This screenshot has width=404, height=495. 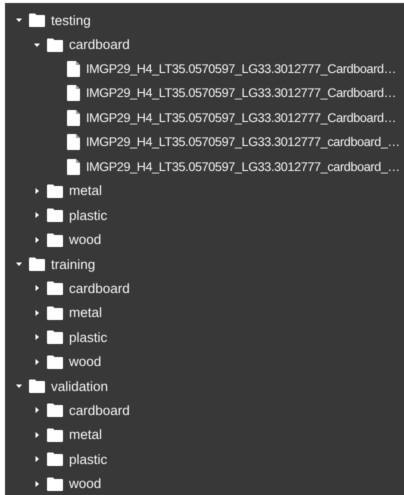 What do you see at coordinates (79, 386) in the screenshot?
I see `folder-name: validation` at bounding box center [79, 386].